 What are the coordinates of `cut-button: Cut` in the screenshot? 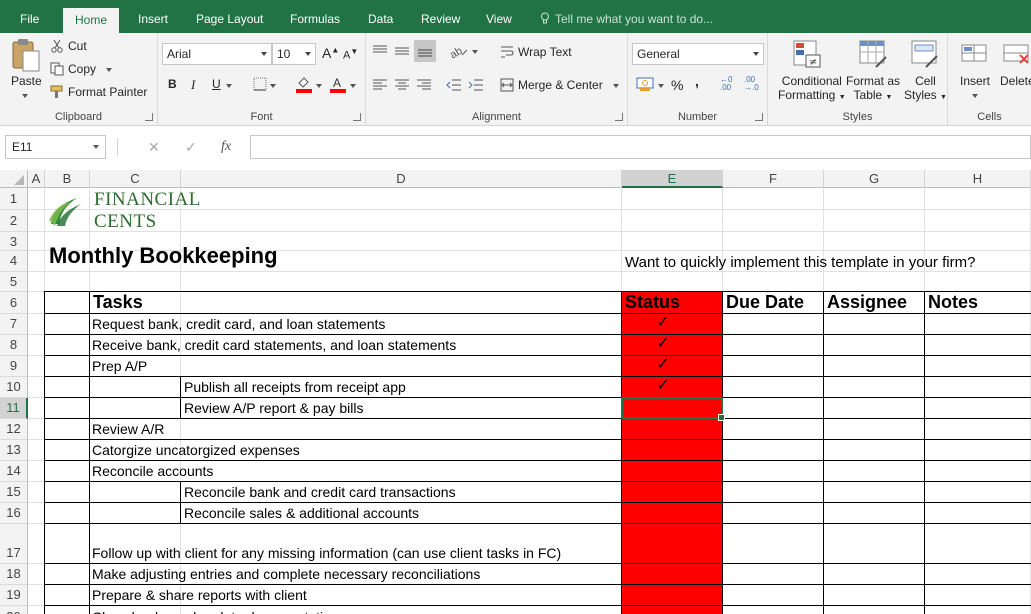 It's located at (77, 46).